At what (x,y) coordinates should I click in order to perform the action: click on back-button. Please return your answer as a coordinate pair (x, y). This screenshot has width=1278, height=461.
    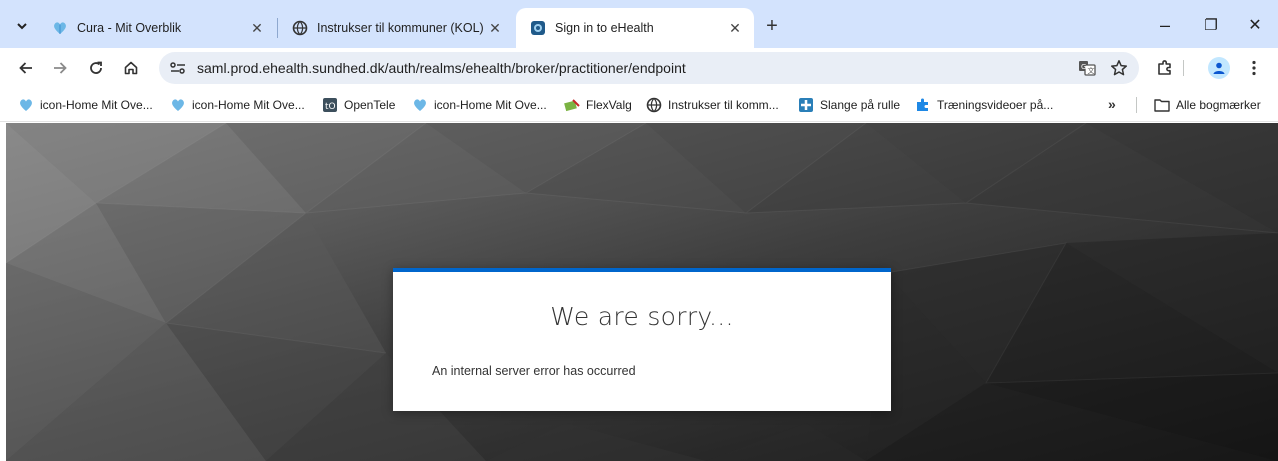
    Looking at the image, I should click on (26, 68).